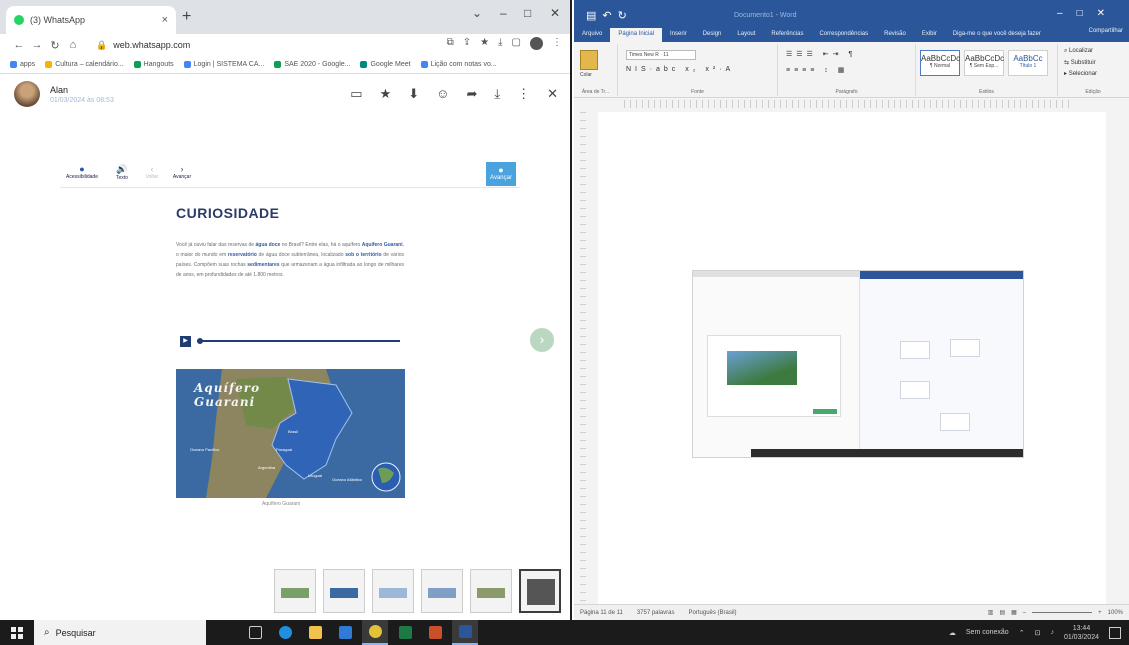  What do you see at coordinates (1080, 62) in the screenshot?
I see `replace-button: ⇆ Substituir` at bounding box center [1080, 62].